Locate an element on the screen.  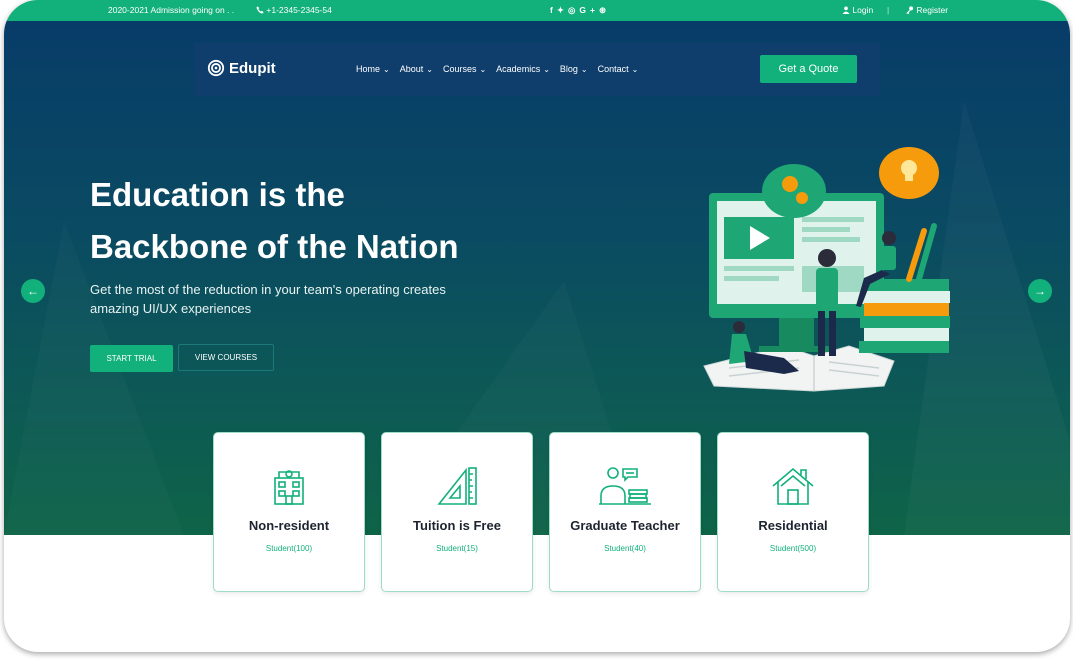
facebook-icon: f is located at coordinates (553, 10).